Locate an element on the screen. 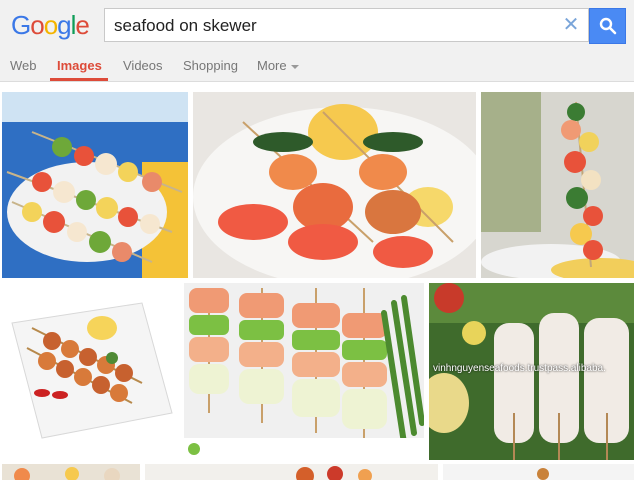  image-result: vinhnguyenseafoods.trustpass.alibaba. is located at coordinates (531, 371).